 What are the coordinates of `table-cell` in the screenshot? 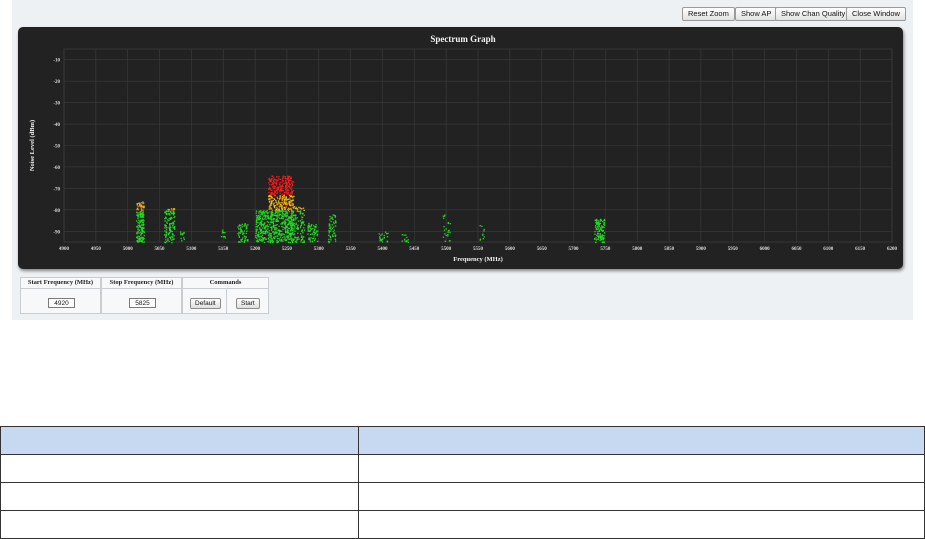 It's located at (641, 496).